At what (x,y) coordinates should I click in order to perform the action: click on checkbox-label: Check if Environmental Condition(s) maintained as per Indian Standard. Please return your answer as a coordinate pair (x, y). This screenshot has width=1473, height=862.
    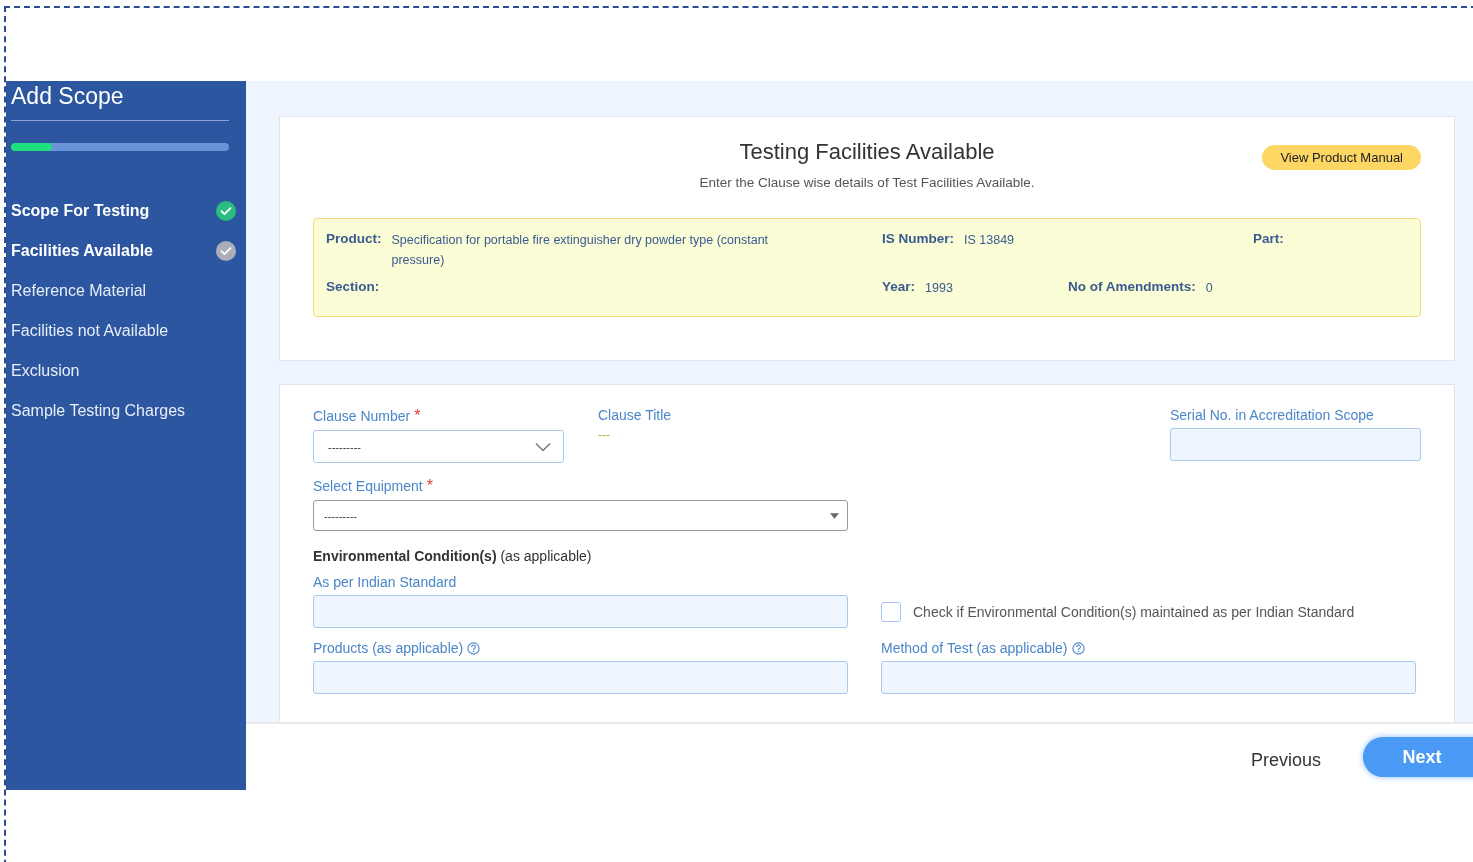
    Looking at the image, I should click on (1134, 611).